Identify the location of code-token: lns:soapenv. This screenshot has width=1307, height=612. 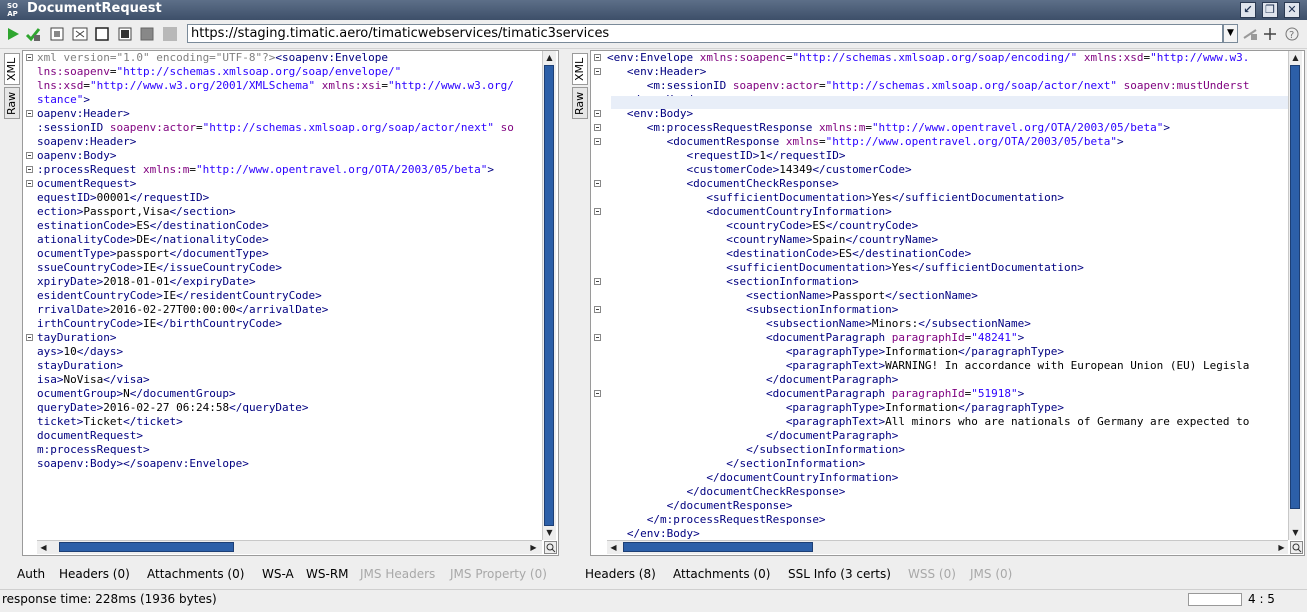
(73, 71).